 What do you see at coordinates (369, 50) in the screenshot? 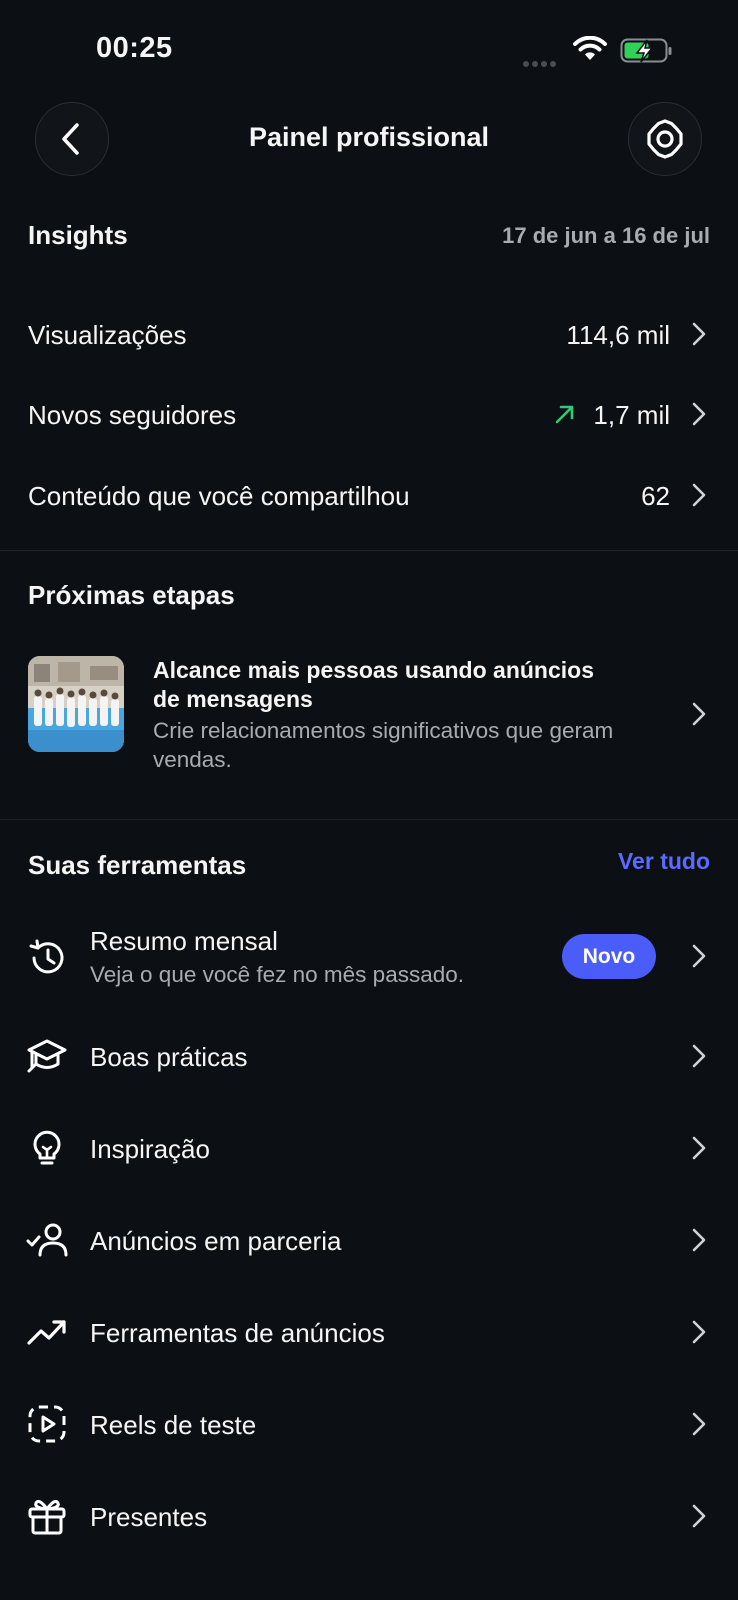
I see `status-bar: 00:25` at bounding box center [369, 50].